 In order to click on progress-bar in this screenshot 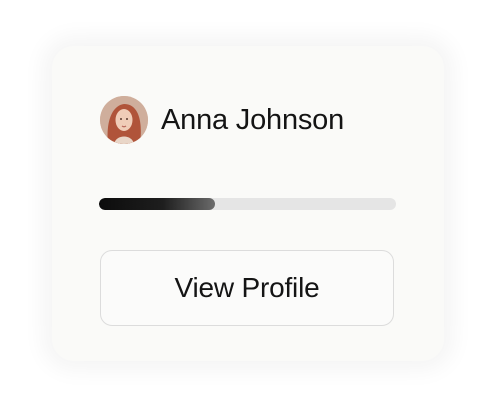, I will do `click(247, 204)`.